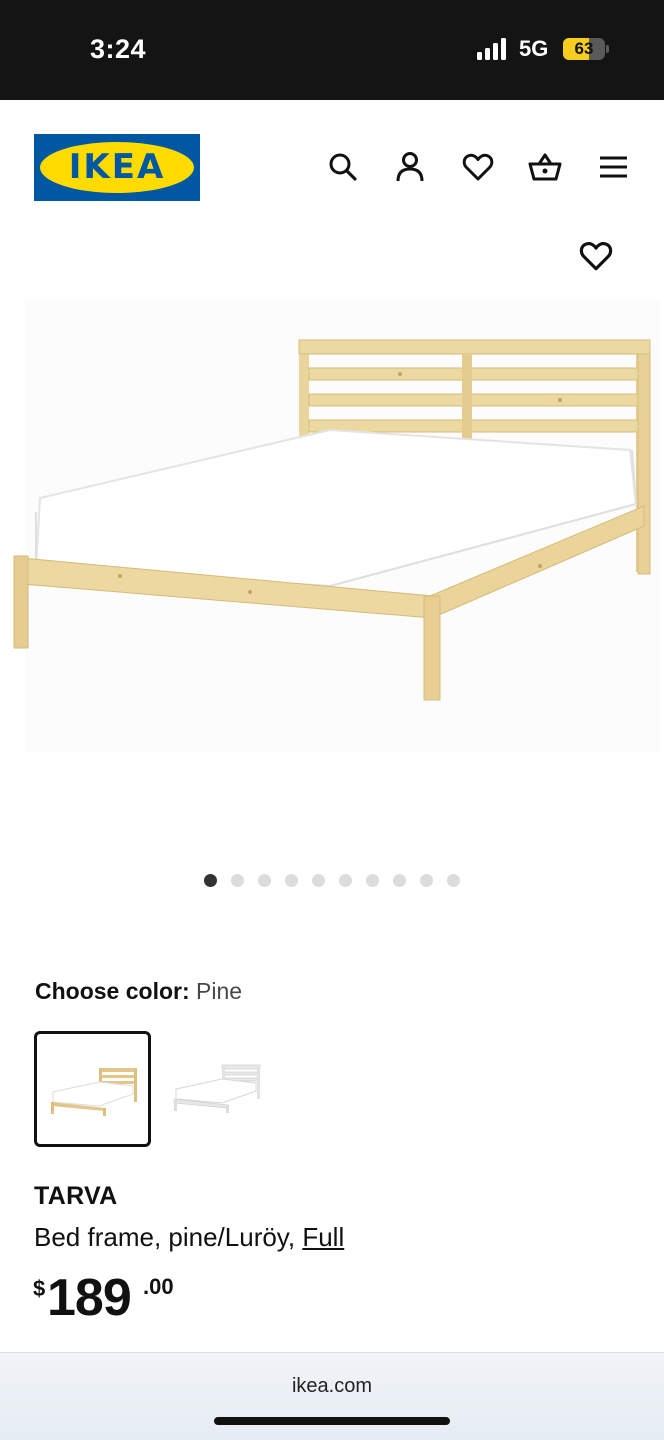  Describe the element at coordinates (218, 1089) in the screenshot. I see `color-swatch-white` at that location.